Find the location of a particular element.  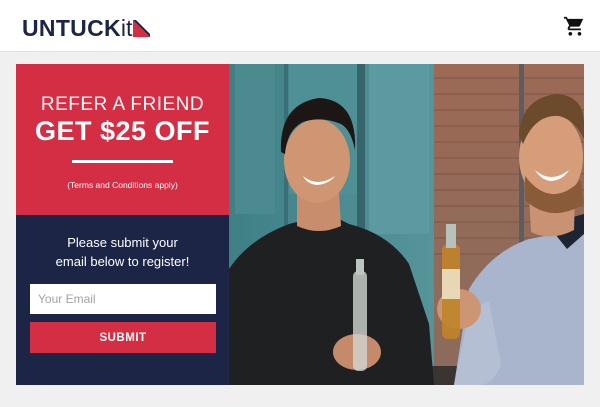

site-header: UNTUCK it is located at coordinates (300, 26).